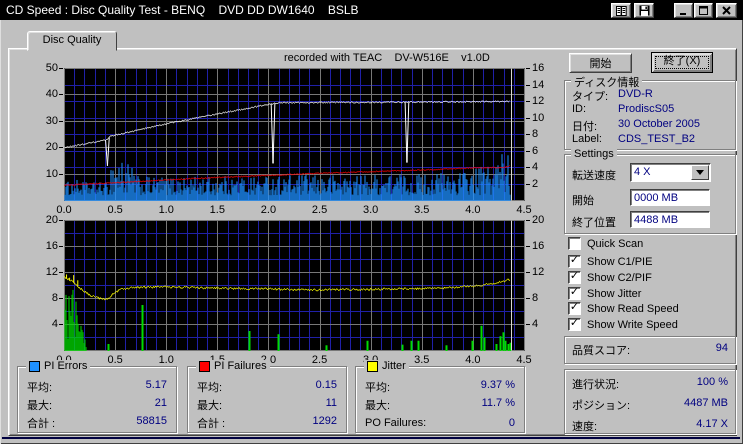 The height and width of the screenshot is (444, 743). Describe the element at coordinates (642, 172) in the screenshot. I see `speed-select-value: 4 X` at that location.